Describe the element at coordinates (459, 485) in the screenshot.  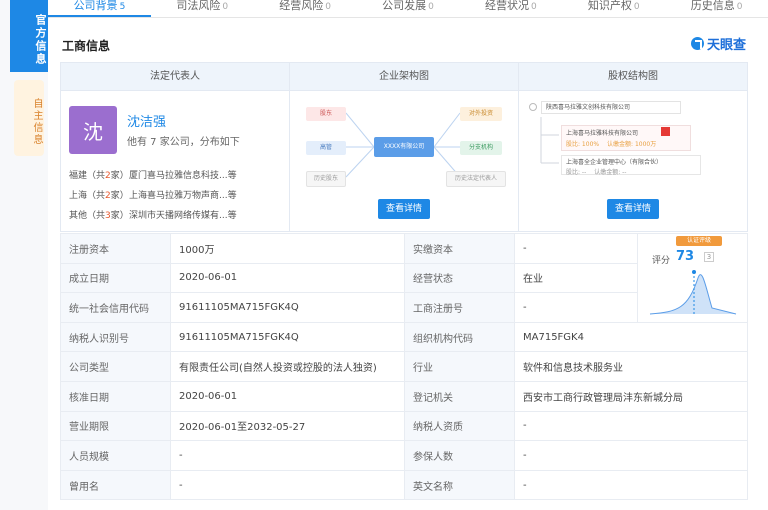
I see `field-label: 英文名称` at that location.